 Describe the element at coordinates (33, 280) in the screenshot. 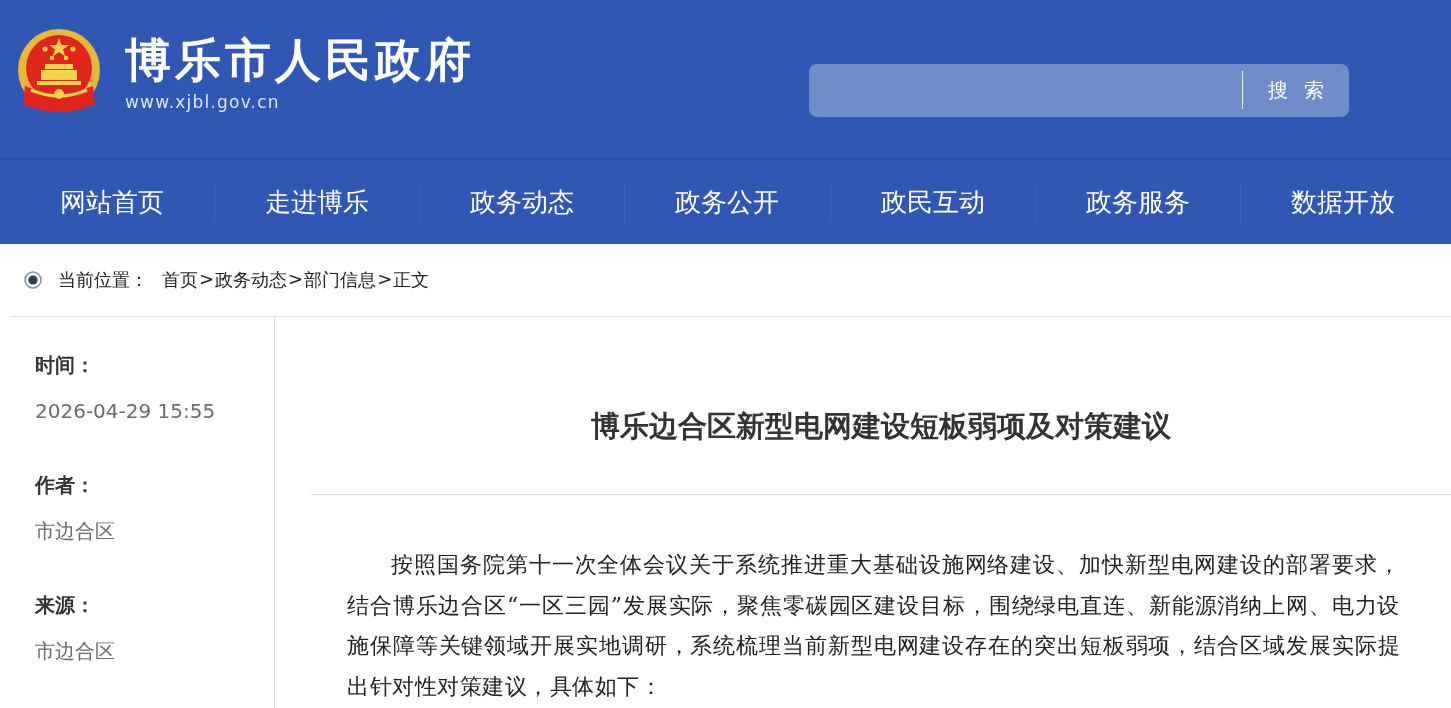

I see `radio-dot-icon` at that location.